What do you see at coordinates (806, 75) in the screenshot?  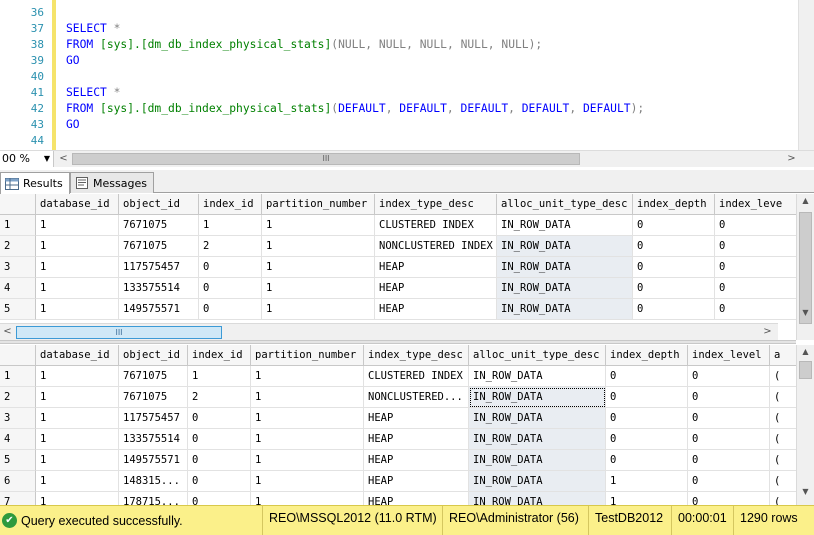 I see `editor-vertical-scrollbar` at bounding box center [806, 75].